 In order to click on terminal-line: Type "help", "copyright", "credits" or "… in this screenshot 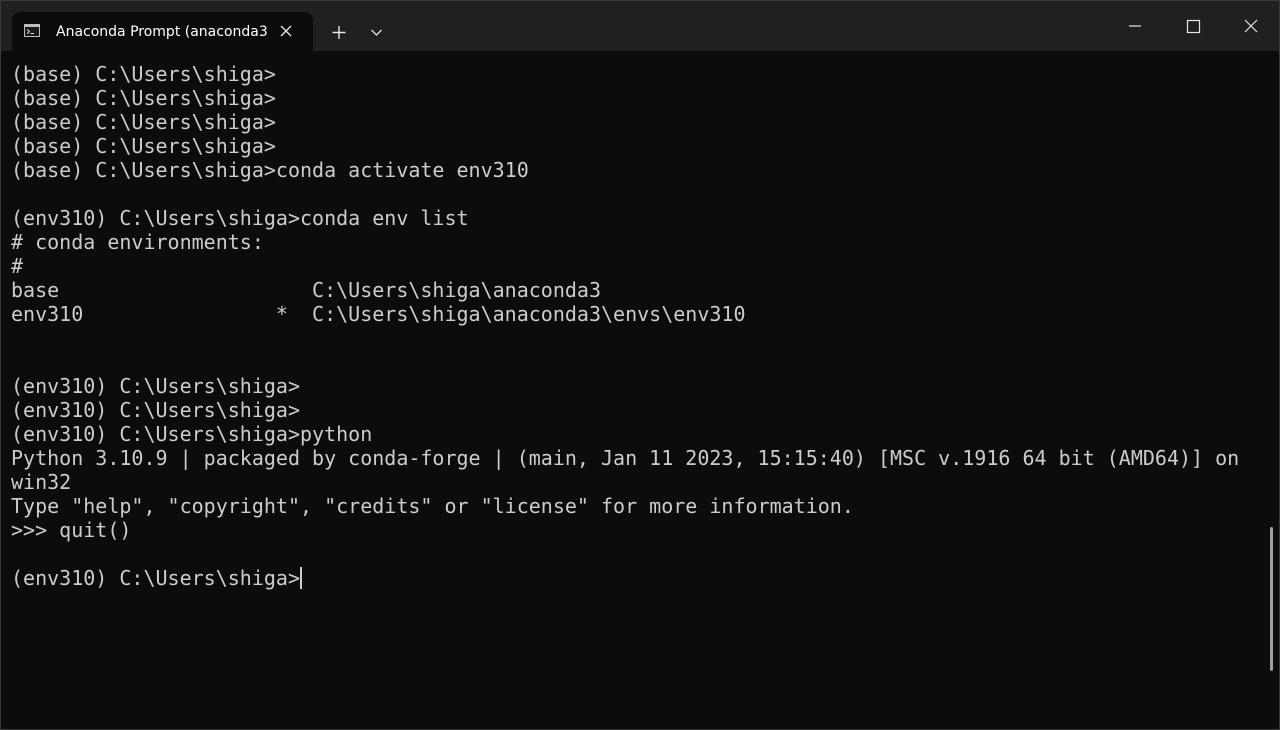, I will do `click(432, 506)`.